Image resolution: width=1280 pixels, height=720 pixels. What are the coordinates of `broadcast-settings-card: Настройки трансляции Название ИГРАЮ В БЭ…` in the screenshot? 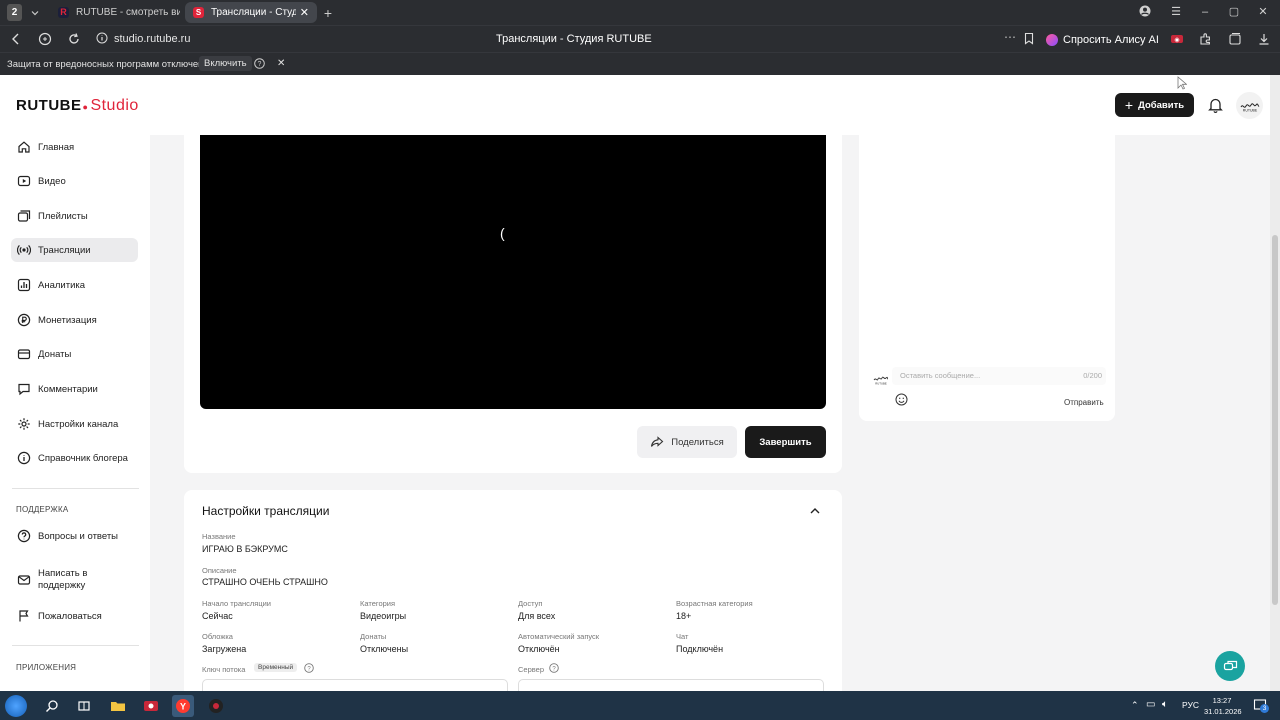 It's located at (513, 590).